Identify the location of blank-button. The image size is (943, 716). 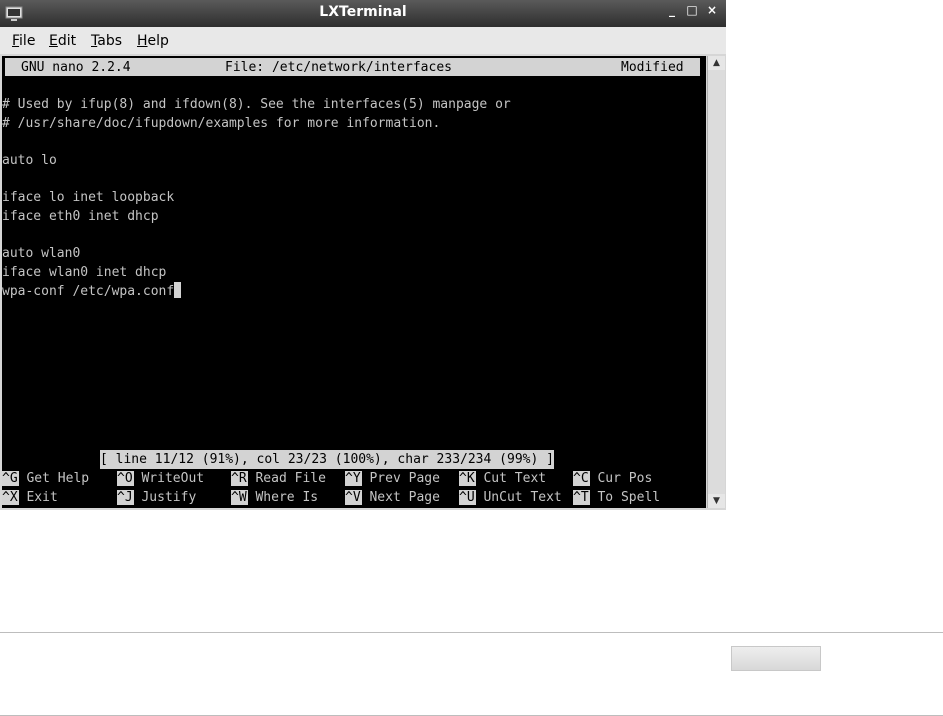
(776, 658).